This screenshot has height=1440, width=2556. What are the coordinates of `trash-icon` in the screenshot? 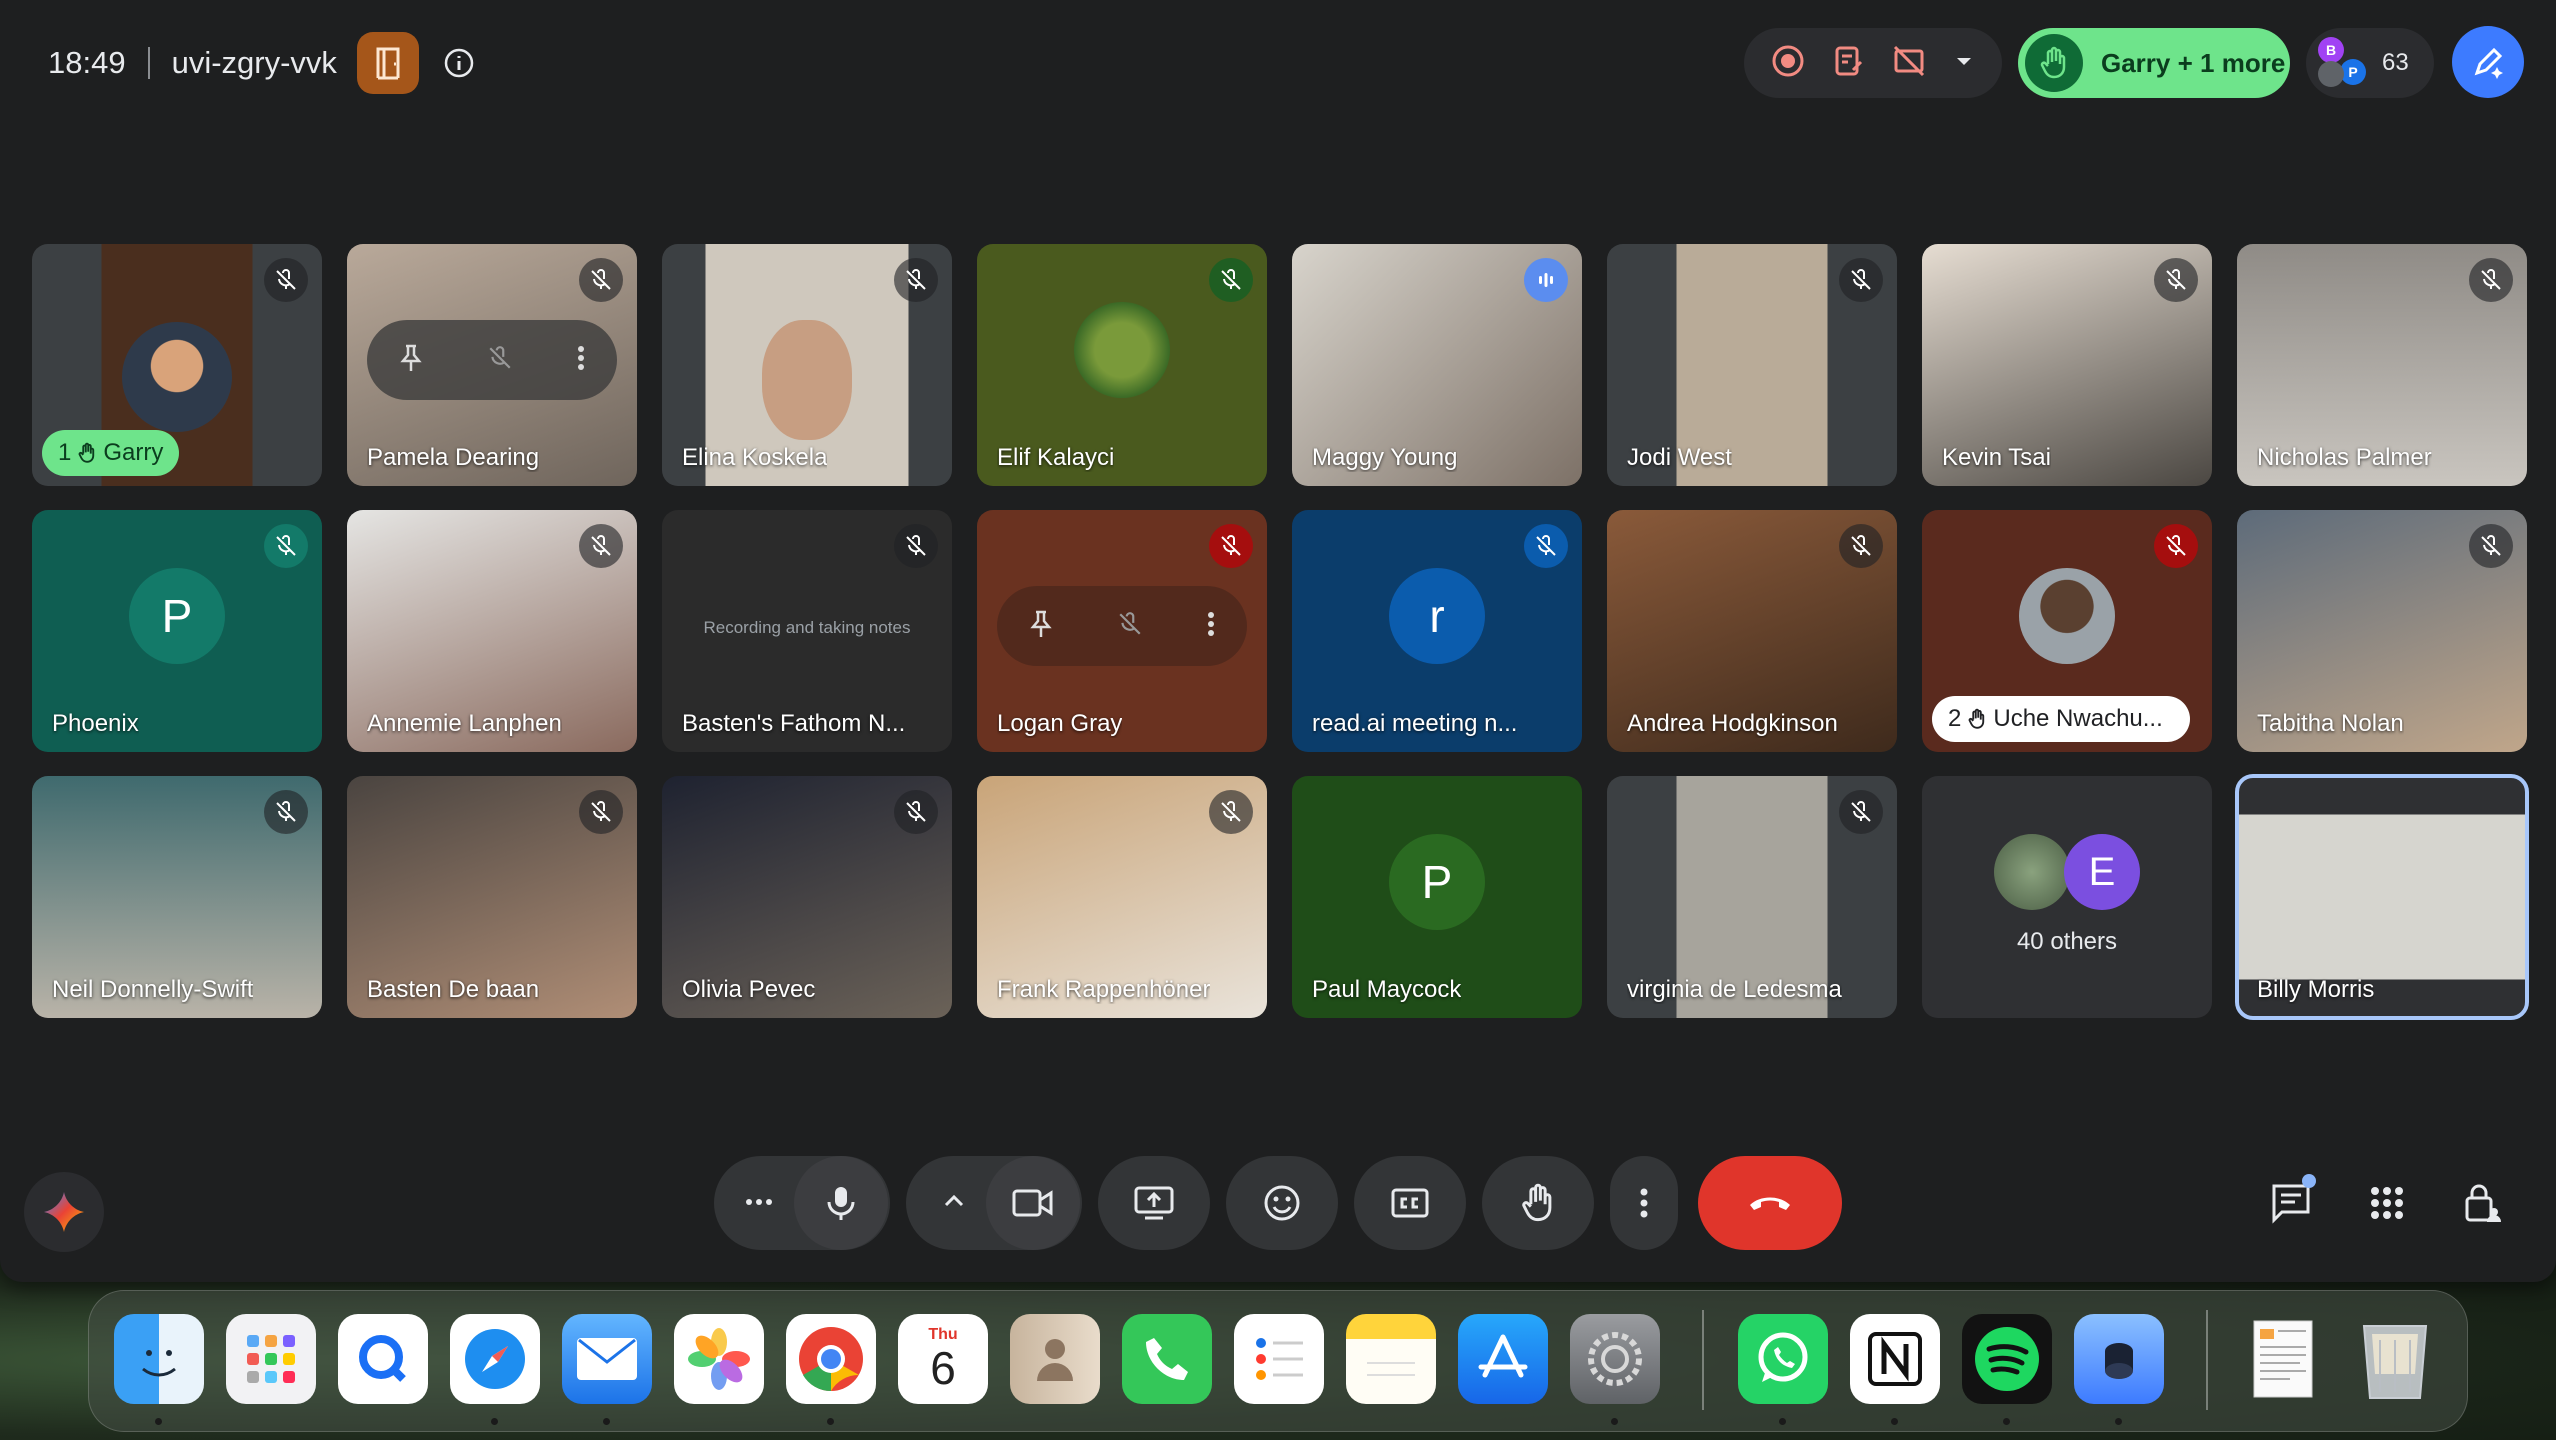 It's located at (2395, 1359).